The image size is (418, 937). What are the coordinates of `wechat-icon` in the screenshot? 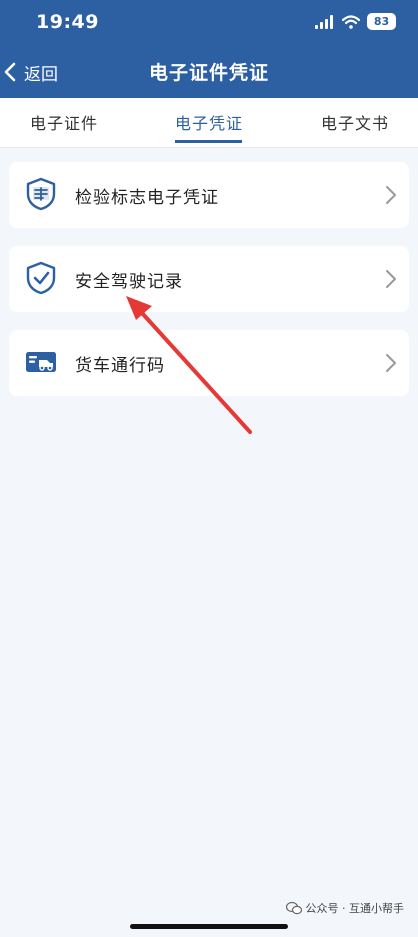 It's located at (293, 908).